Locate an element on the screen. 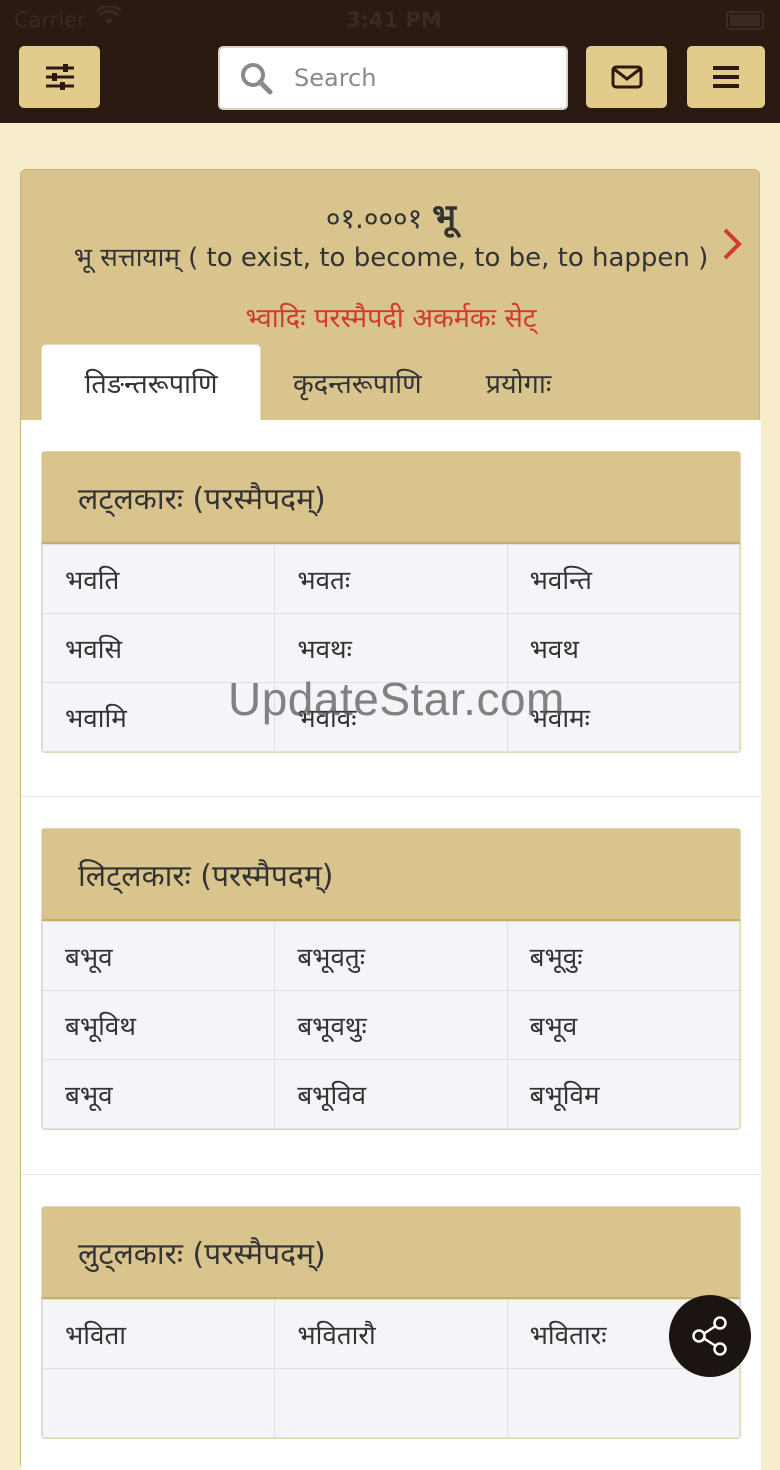  form-cell: भविता is located at coordinates (158, 1334).